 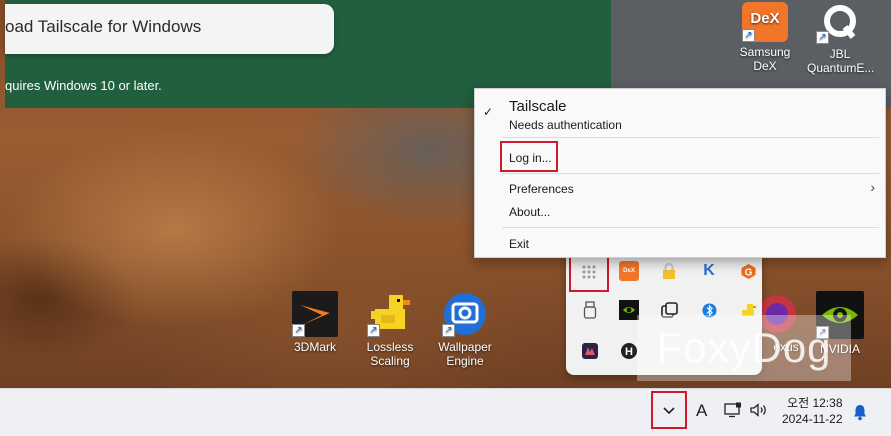 I want to click on menu-app-title: Tailscale, so click(x=538, y=106).